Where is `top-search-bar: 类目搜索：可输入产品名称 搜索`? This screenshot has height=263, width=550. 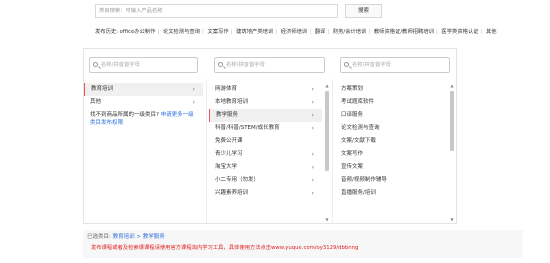 top-search-bar: 类目搜索：可输入产品名称 搜索 is located at coordinates (315, 12).